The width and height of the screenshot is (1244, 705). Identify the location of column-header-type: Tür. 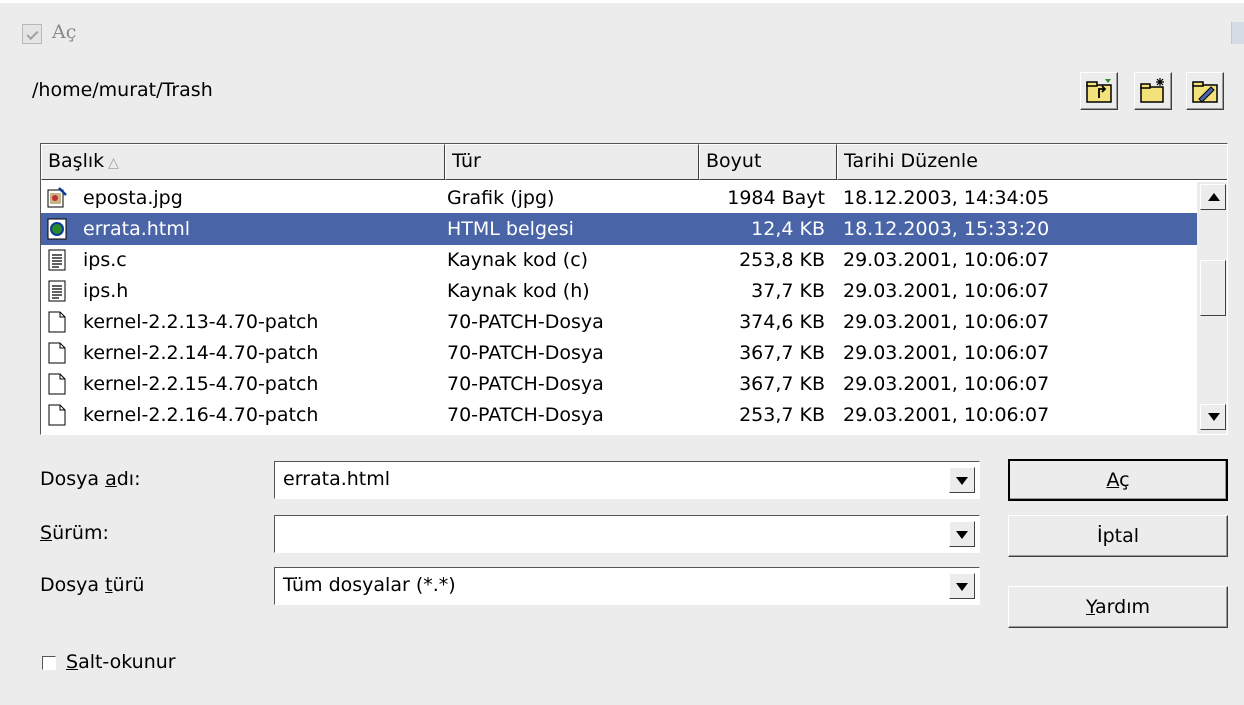
(572, 162).